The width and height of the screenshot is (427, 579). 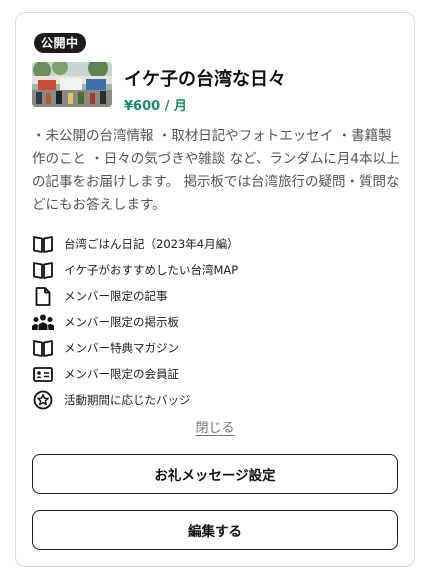 I want to click on feature-label: 台湾ごはん日記（2023年4月編）, so click(x=151, y=244).